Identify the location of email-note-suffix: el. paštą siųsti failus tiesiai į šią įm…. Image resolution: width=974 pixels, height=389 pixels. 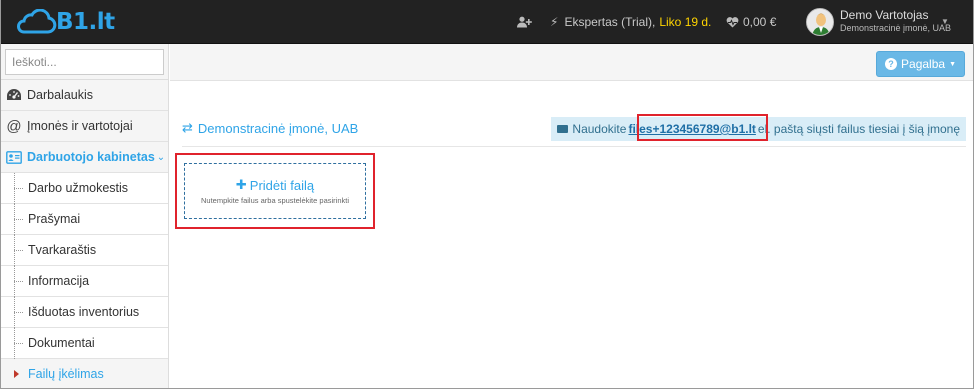
(858, 129).